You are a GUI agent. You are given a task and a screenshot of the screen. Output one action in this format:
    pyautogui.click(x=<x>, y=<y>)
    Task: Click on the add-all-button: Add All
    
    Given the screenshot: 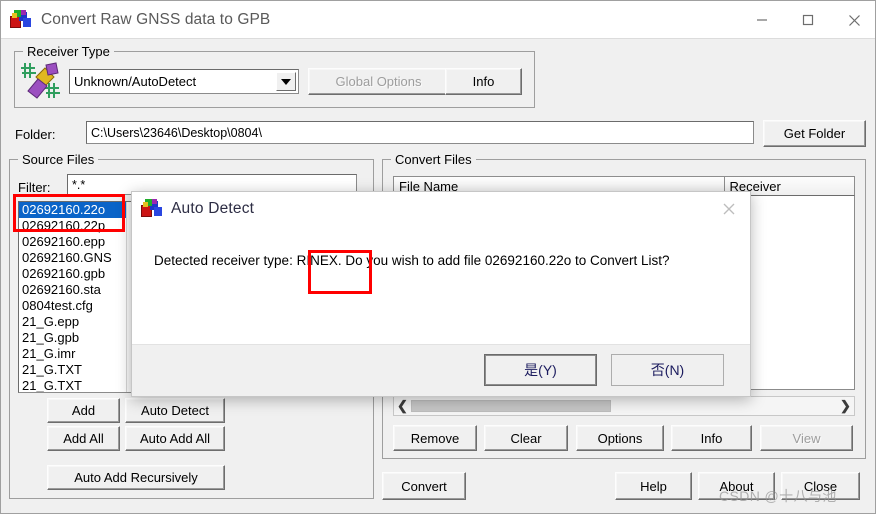 What is the action you would take?
    pyautogui.click(x=83, y=438)
    